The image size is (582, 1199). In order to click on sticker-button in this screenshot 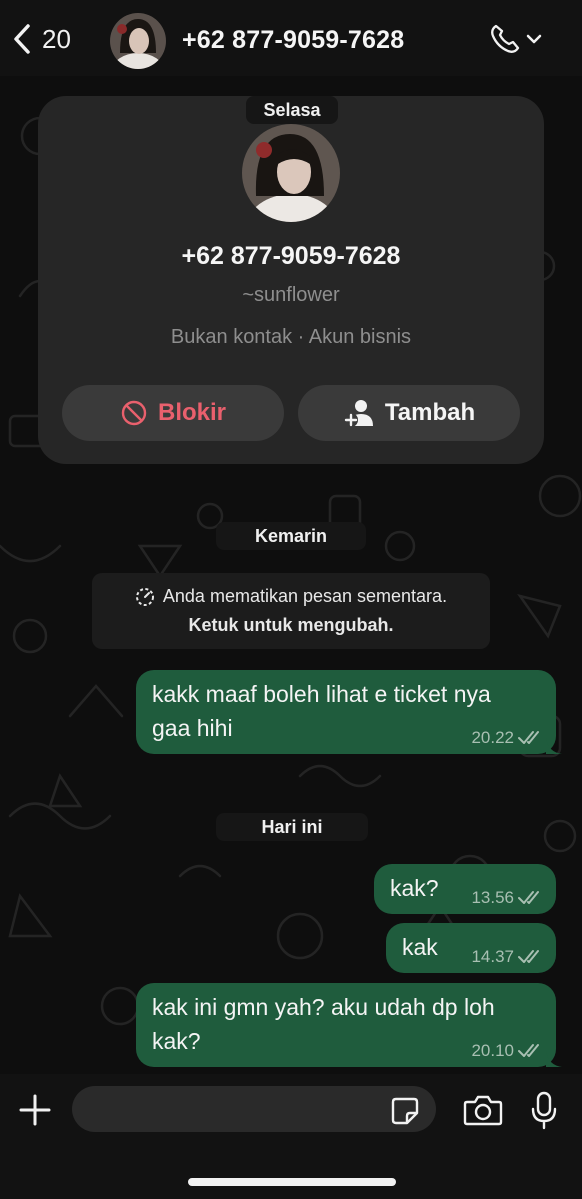, I will do `click(405, 1113)`.